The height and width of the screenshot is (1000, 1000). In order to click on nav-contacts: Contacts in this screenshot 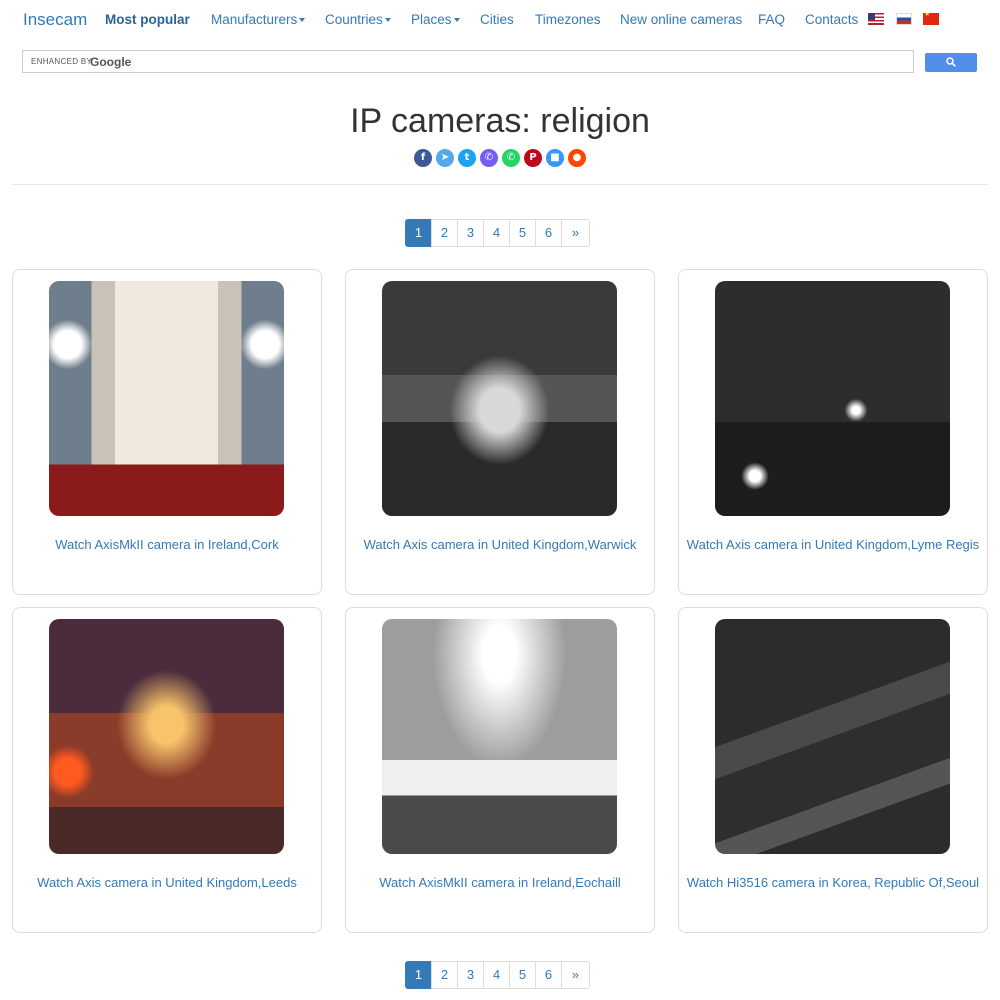, I will do `click(831, 19)`.